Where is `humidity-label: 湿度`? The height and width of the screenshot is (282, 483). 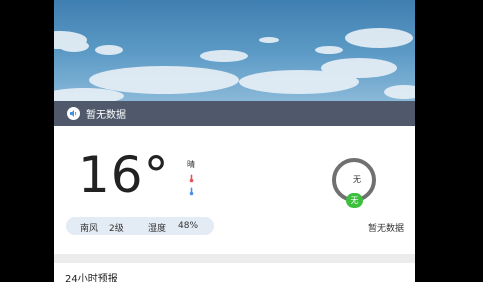
humidity-label: 湿度 is located at coordinates (157, 229).